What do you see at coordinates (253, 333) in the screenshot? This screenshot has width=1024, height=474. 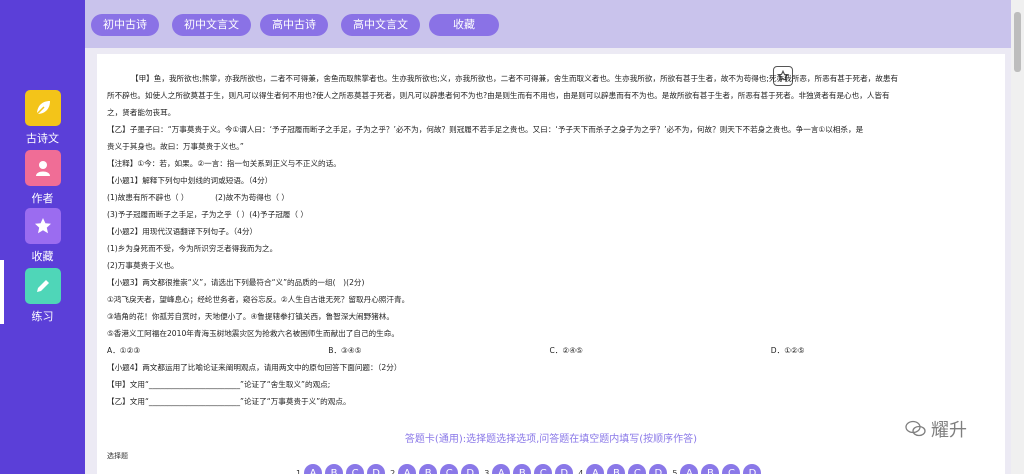 I see `passage-line: ⑤香港义工阿福在2010年青海玉树地震灾区为抢救六名被困师生而献出了自己的生命。` at bounding box center [253, 333].